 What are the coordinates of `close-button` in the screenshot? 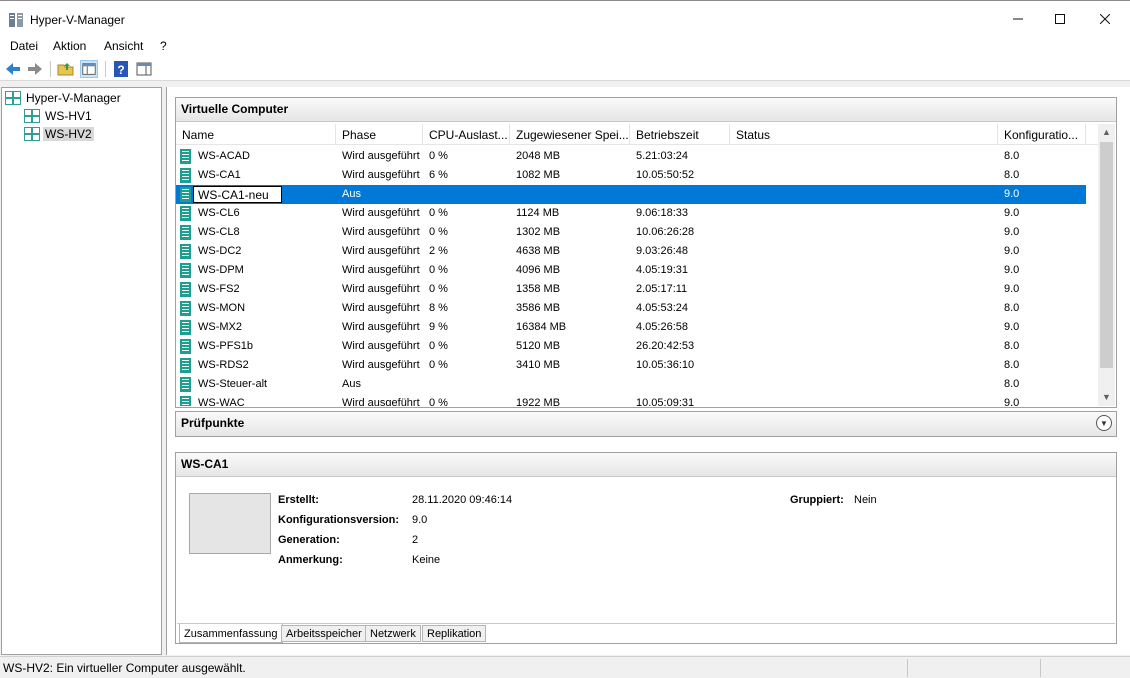 It's located at (1105, 19).